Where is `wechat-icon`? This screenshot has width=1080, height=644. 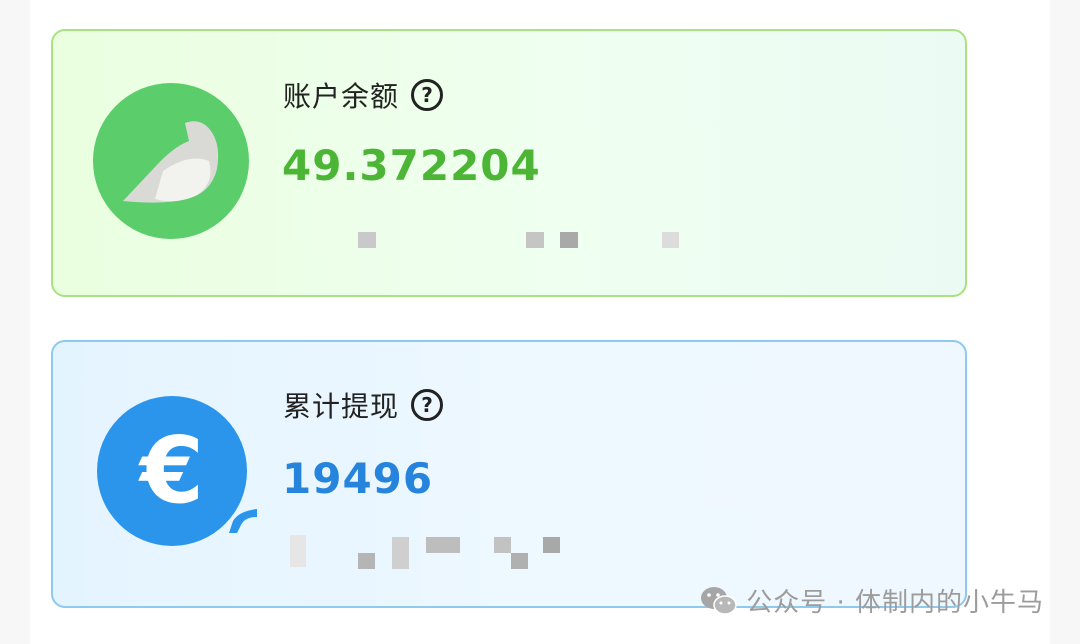 wechat-icon is located at coordinates (719, 600).